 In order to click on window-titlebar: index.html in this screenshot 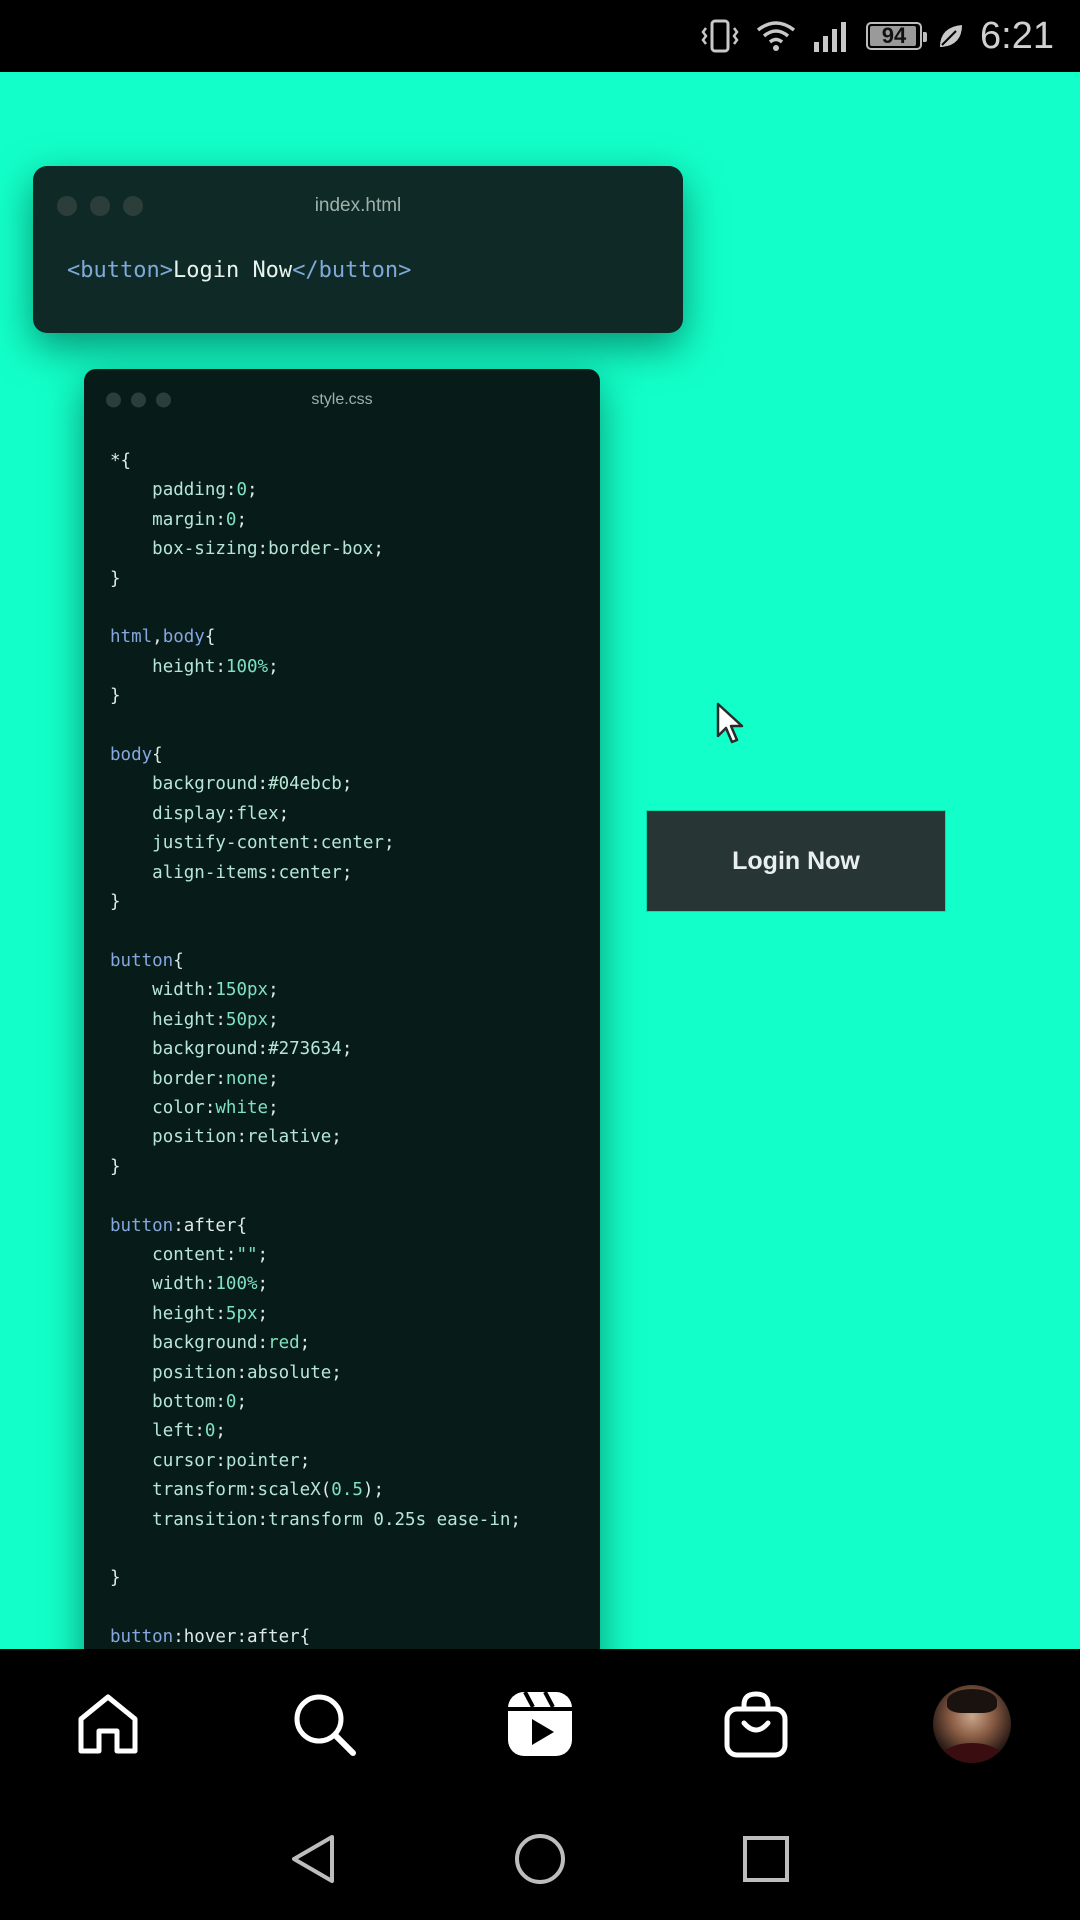, I will do `click(358, 206)`.